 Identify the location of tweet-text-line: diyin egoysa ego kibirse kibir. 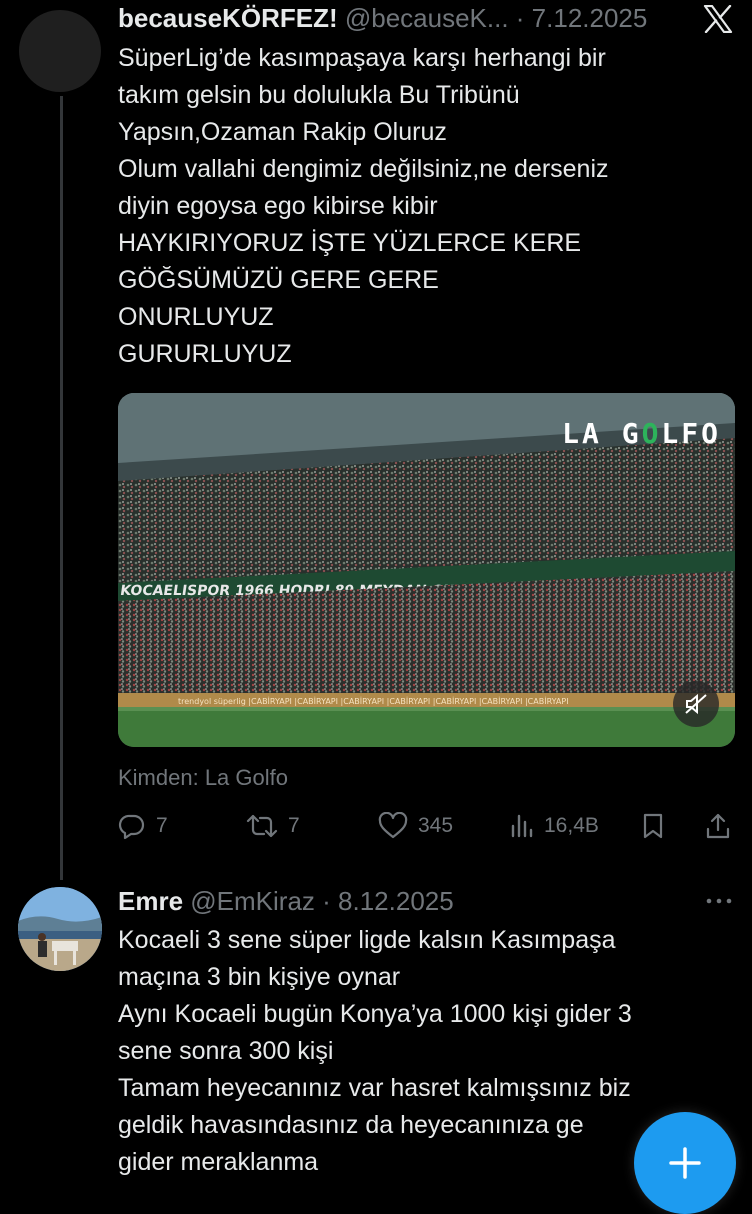
(278, 206).